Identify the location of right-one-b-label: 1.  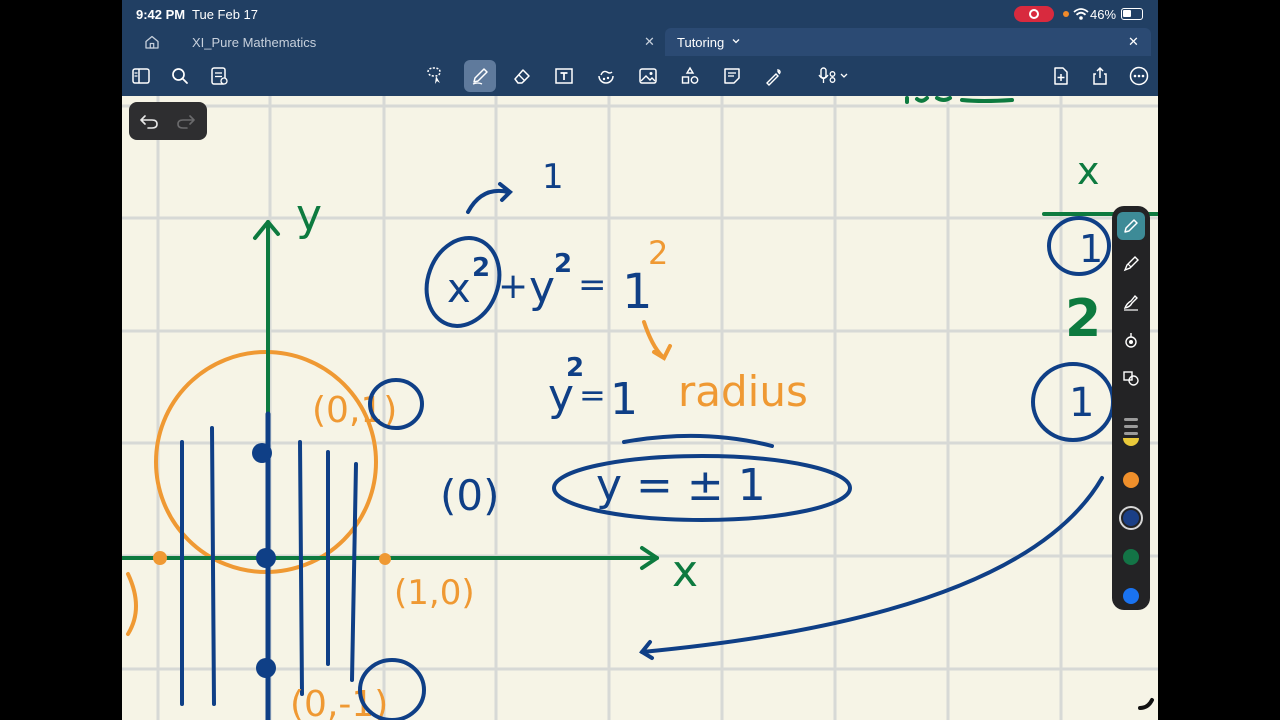
(1081, 403).